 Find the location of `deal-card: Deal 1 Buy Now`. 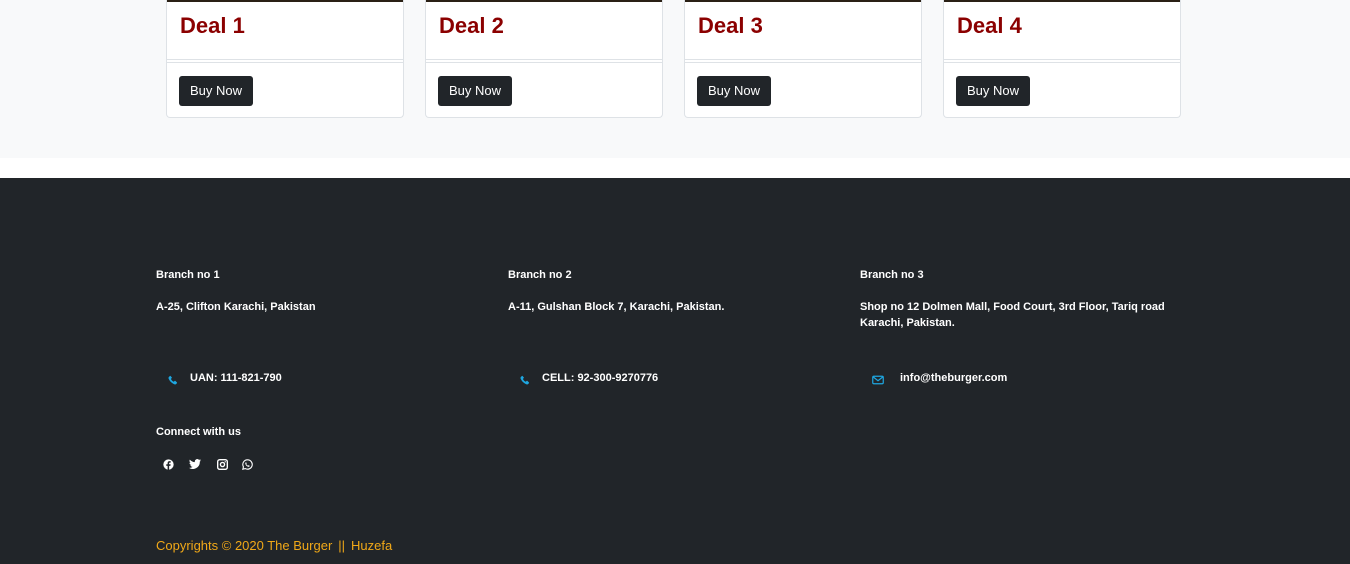

deal-card: Deal 1 Buy Now is located at coordinates (285, 59).